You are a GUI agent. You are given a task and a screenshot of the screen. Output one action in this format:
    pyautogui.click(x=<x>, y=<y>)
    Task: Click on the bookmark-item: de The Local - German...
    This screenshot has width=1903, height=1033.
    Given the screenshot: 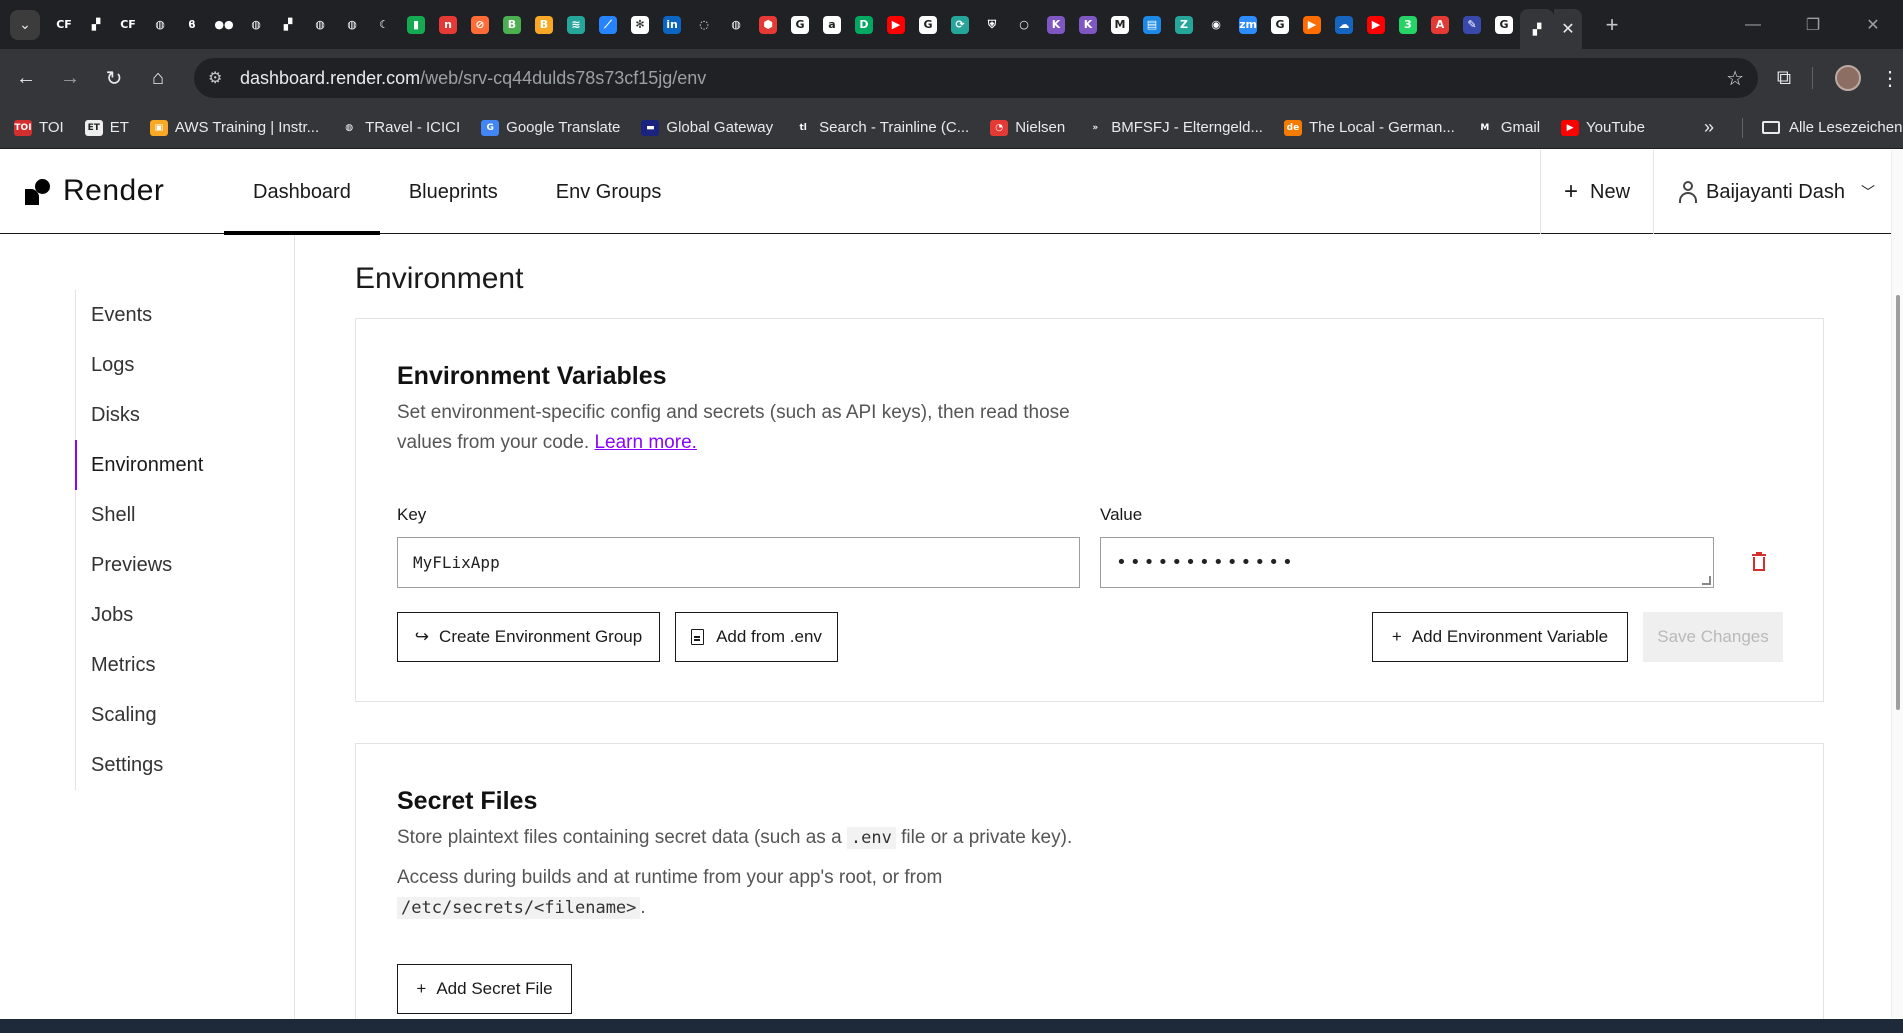 What is the action you would take?
    pyautogui.click(x=1369, y=127)
    